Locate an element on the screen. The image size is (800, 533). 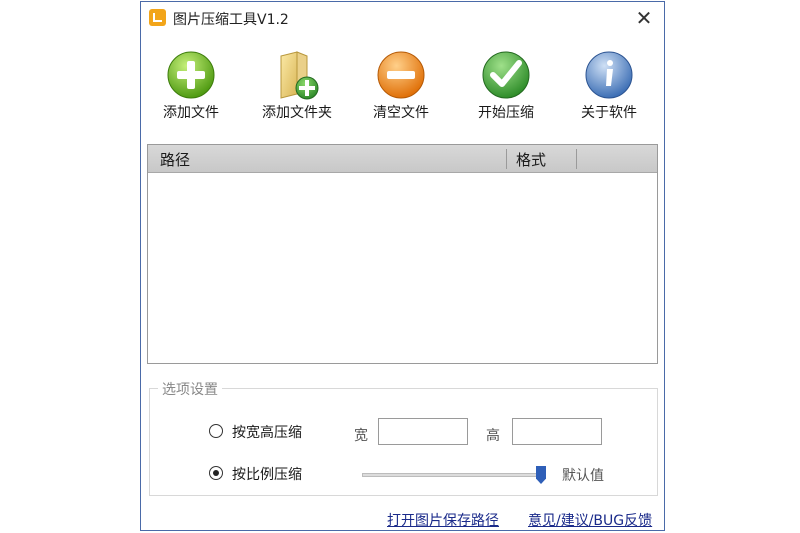
options-group: 选项设置 按宽高压缩 宽 高 按比例压缩 默认值 is located at coordinates (403, 437).